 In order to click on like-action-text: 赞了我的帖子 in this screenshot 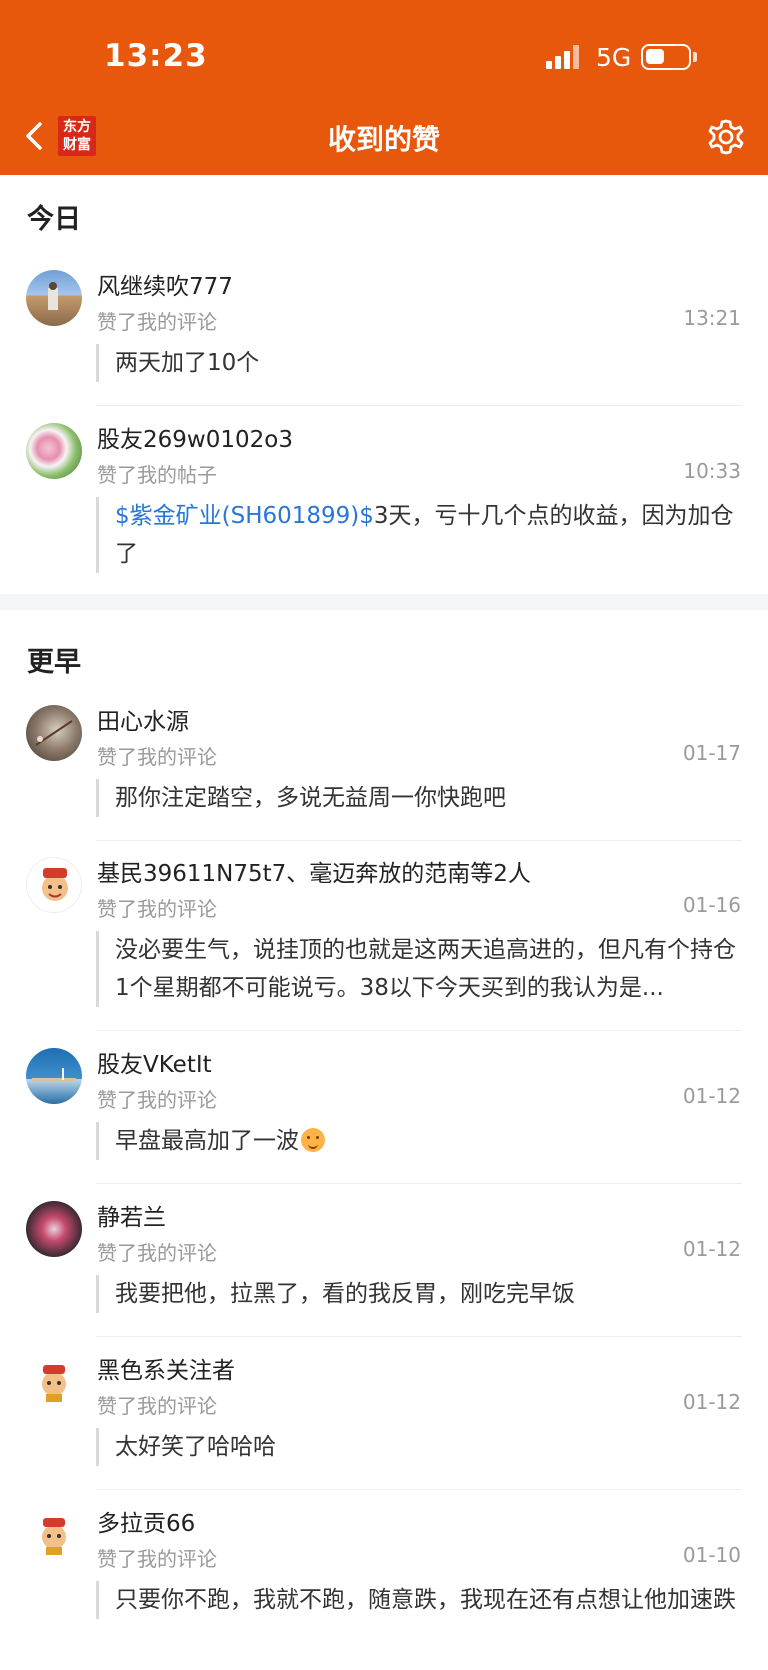, I will do `click(157, 475)`.